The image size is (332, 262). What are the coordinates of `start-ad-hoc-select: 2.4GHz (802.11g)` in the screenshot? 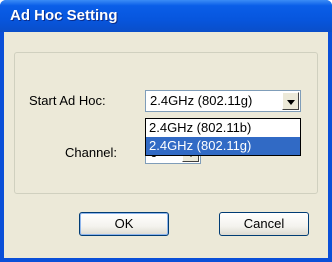 It's located at (223, 101).